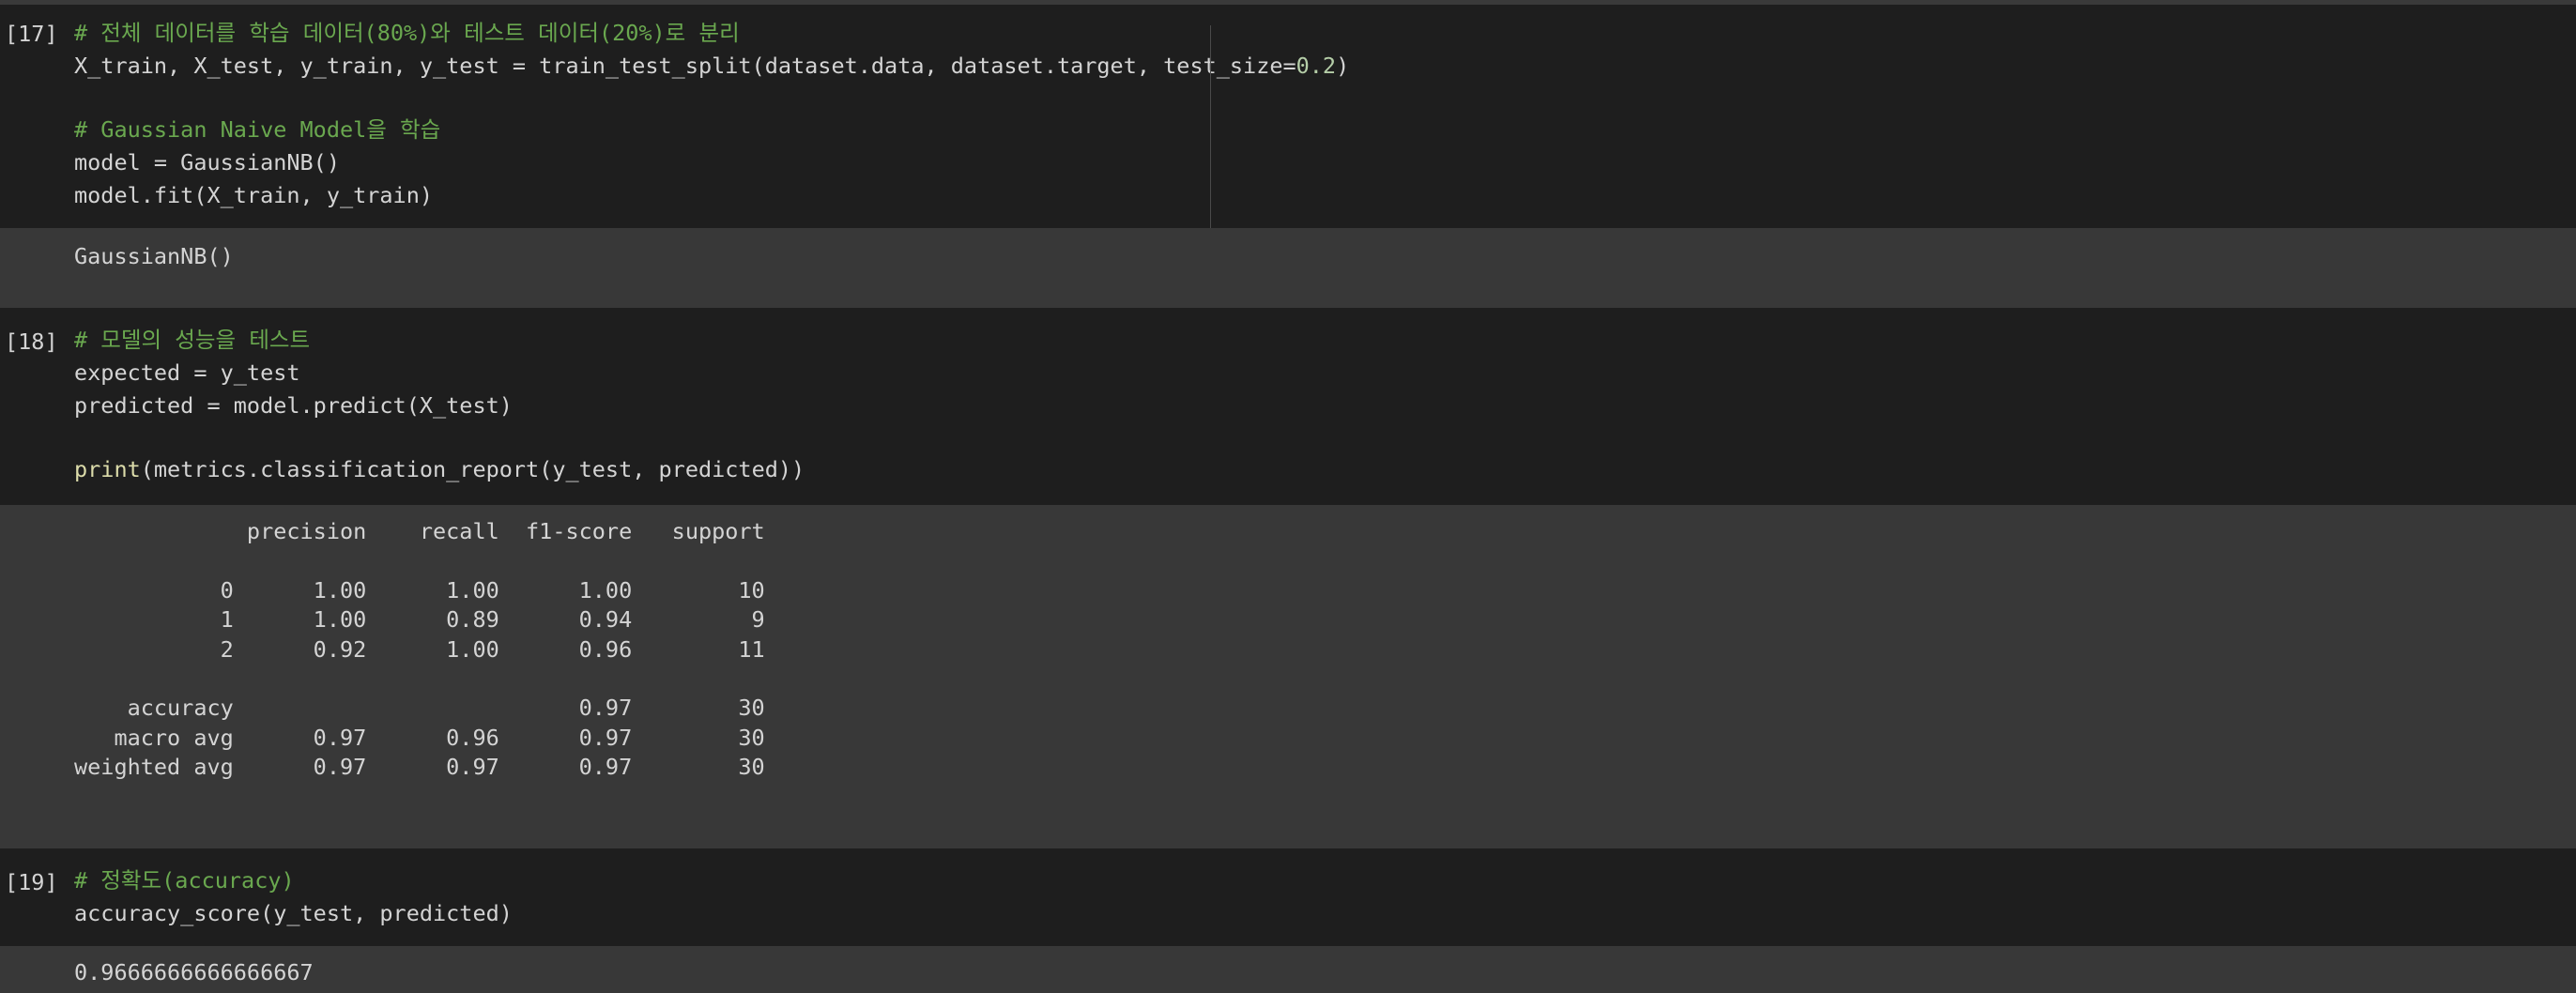  Describe the element at coordinates (420, 620) in the screenshot. I see `report-row: 1 1.00 0.89 0.94 9` at that location.